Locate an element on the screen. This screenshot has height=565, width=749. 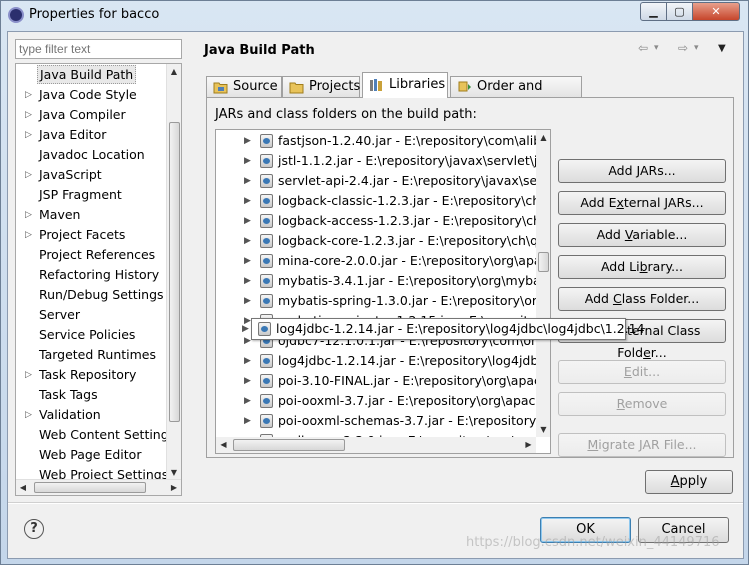
tree-horizontal-scrollbar: ◀ ▶ is located at coordinates (98, 487).